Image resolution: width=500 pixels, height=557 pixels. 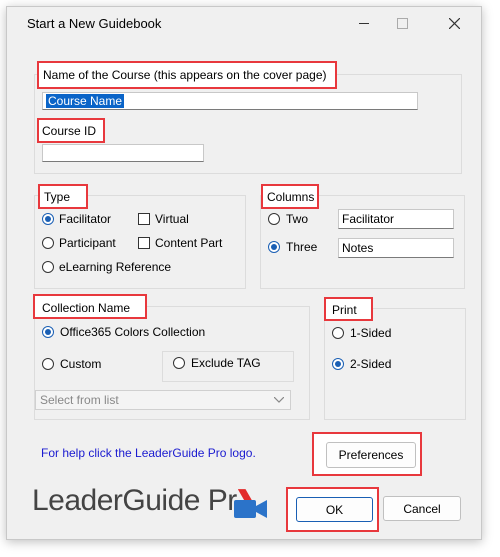 I want to click on office365-label: Office365 Colors Collection, so click(x=133, y=332).